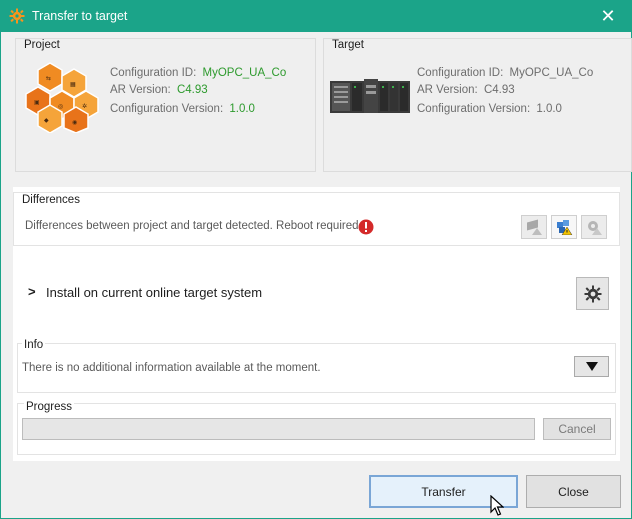  I want to click on hardware-warning-icon, so click(534, 227).